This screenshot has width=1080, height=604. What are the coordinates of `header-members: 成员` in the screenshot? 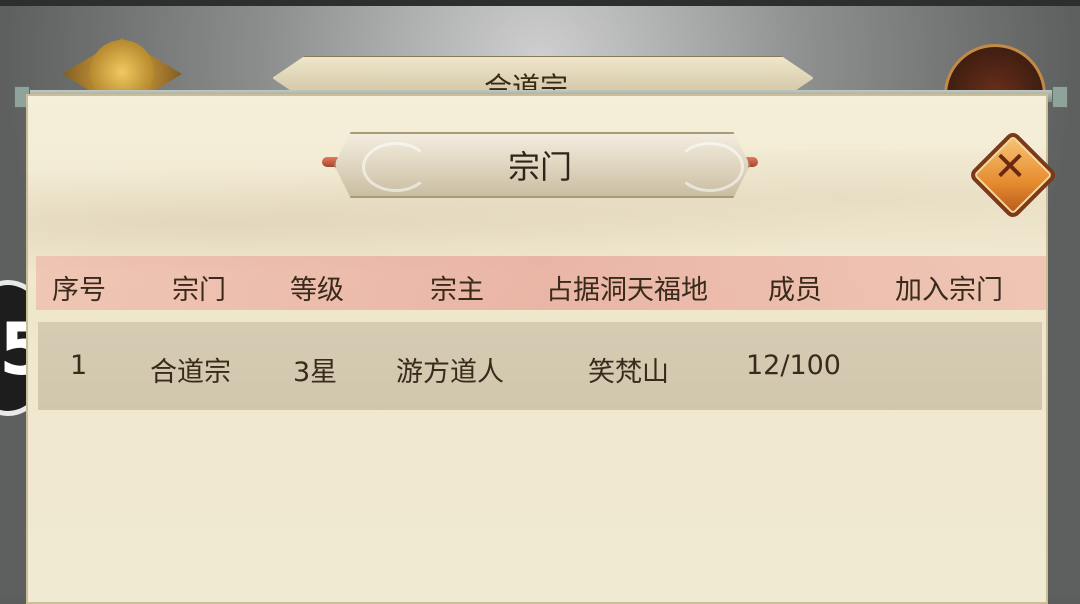 It's located at (795, 290).